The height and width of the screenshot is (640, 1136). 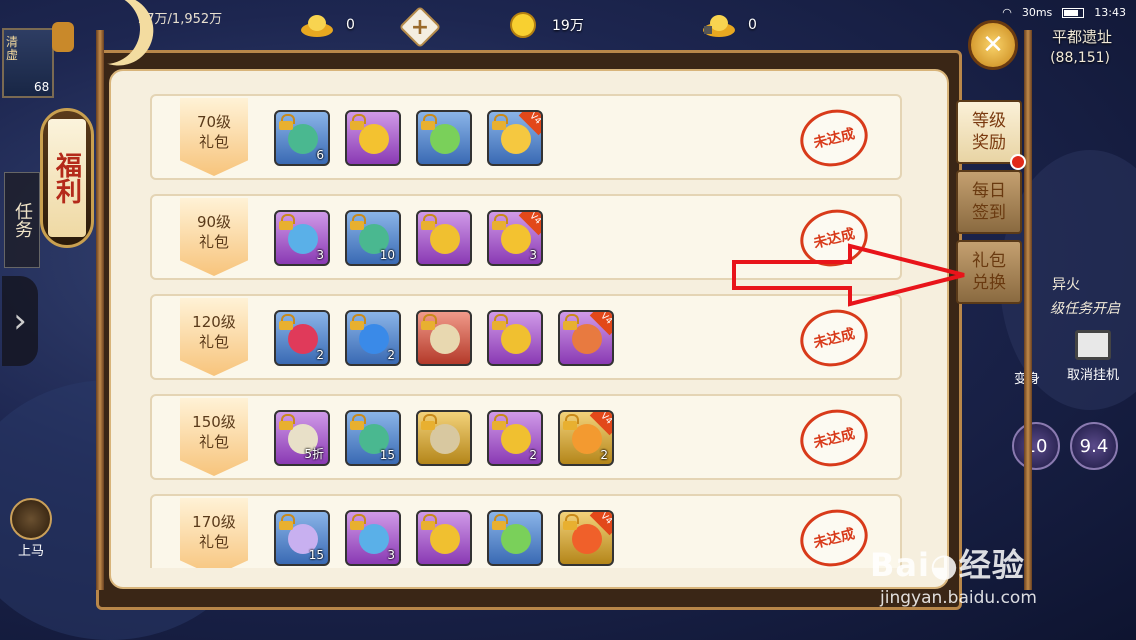 I want to click on task-tab: 任务, so click(x=22, y=220).